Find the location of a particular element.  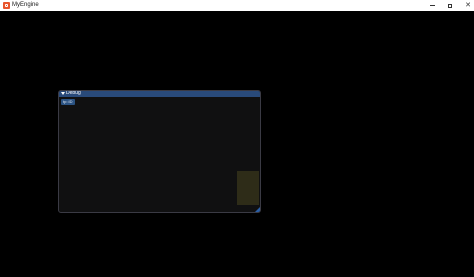

minimize-icon is located at coordinates (432, 5).